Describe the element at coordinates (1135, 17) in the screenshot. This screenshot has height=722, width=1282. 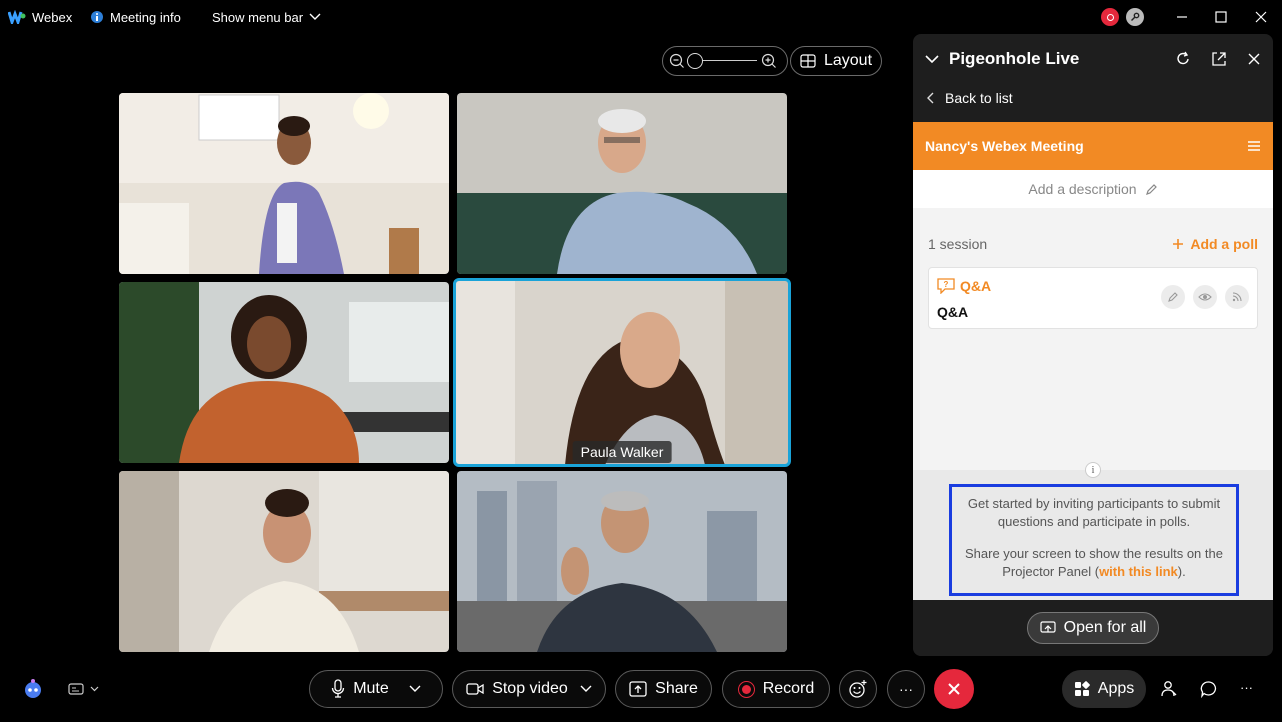
I see `security-indicator` at that location.